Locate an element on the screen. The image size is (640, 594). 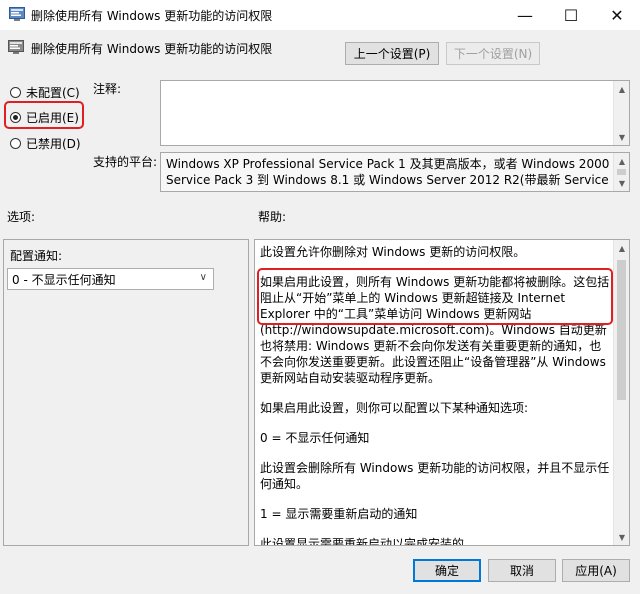
radio-enabled: 已启用(E) is located at coordinates (44, 117).